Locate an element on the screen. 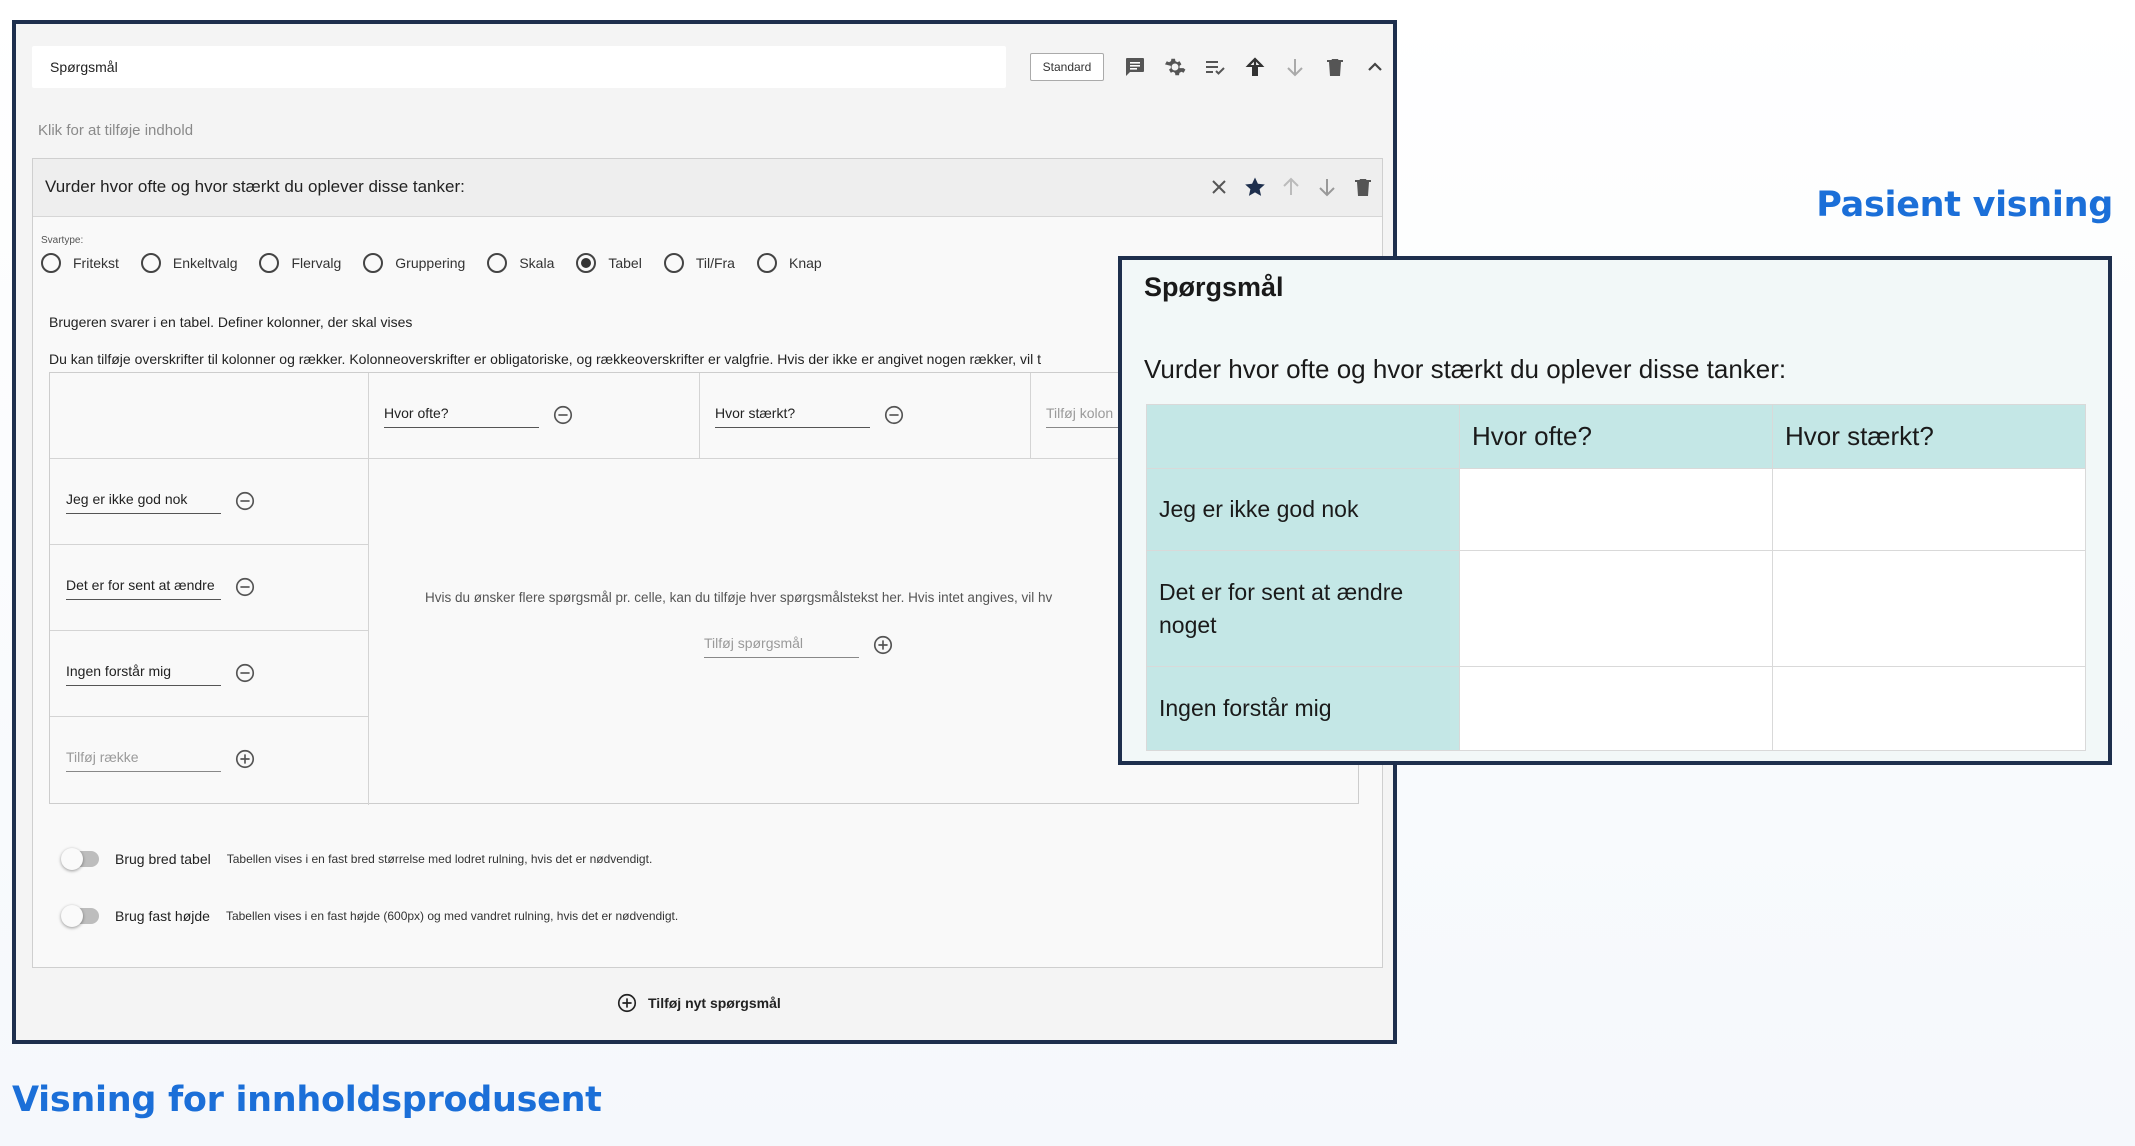  radio-knap: Knap is located at coordinates (789, 263).